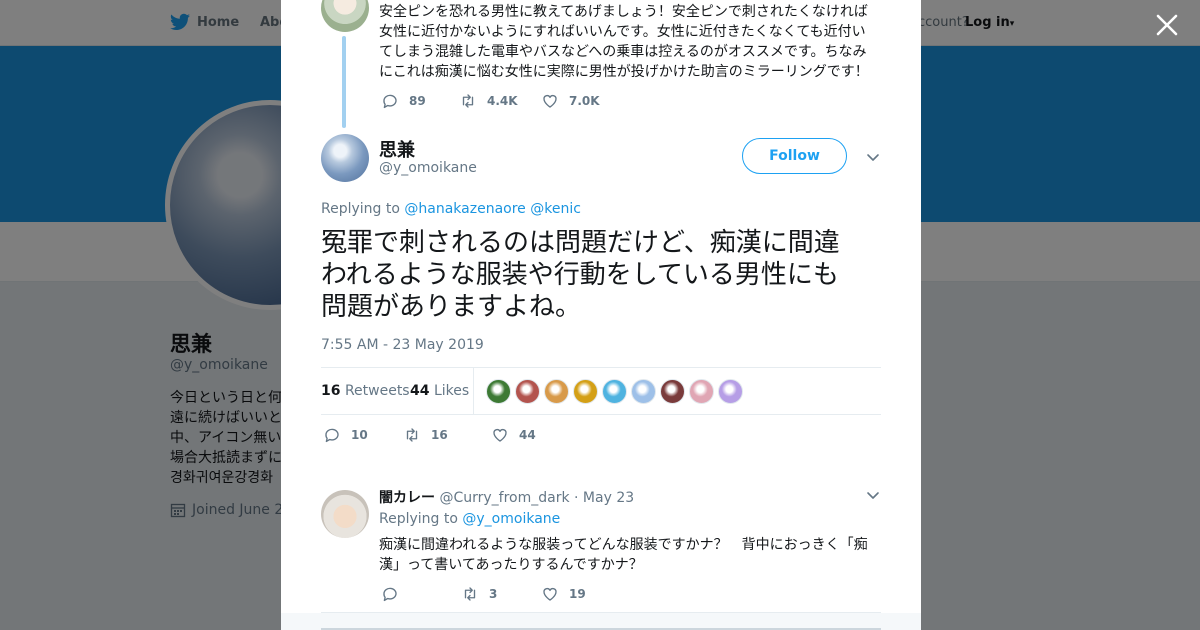 The width and height of the screenshot is (1200, 630). I want to click on tweet-text-line: 安全ピンを恐れる男性に教えてあげましょう！安全ピンで刺されたくなければ, so click(623, 12).